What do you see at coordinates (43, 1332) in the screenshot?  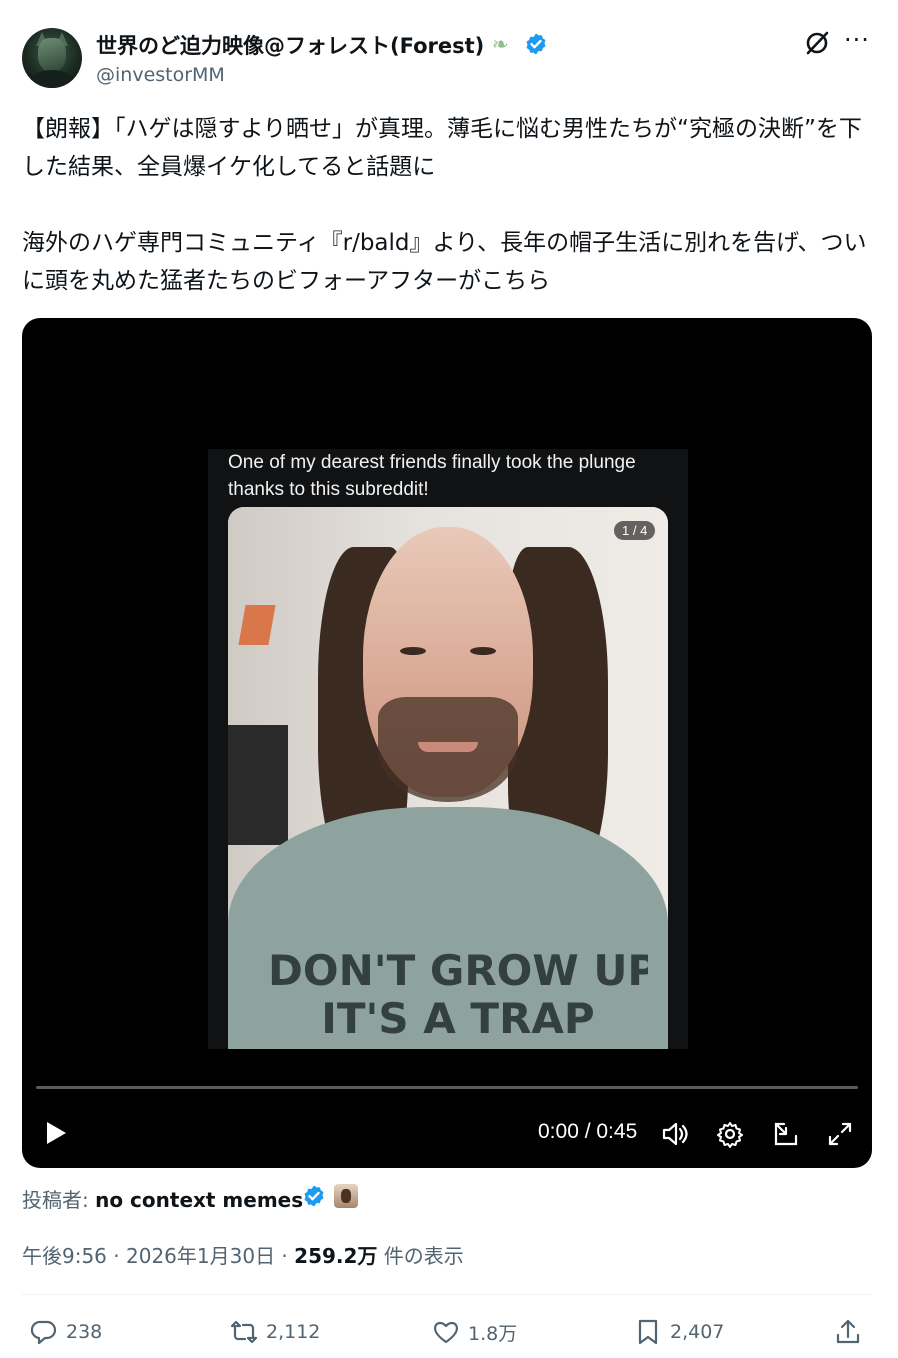 I see `reply-icon` at bounding box center [43, 1332].